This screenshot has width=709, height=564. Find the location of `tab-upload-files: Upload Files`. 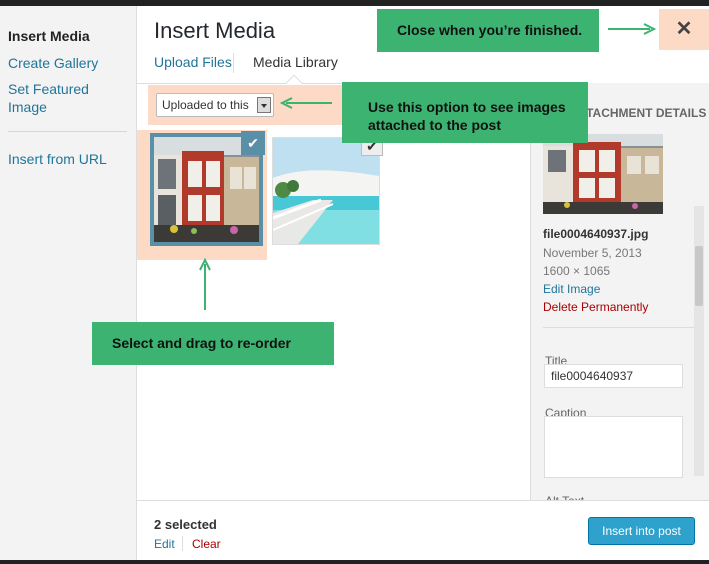

tab-upload-files: Upload Files is located at coordinates (193, 62).